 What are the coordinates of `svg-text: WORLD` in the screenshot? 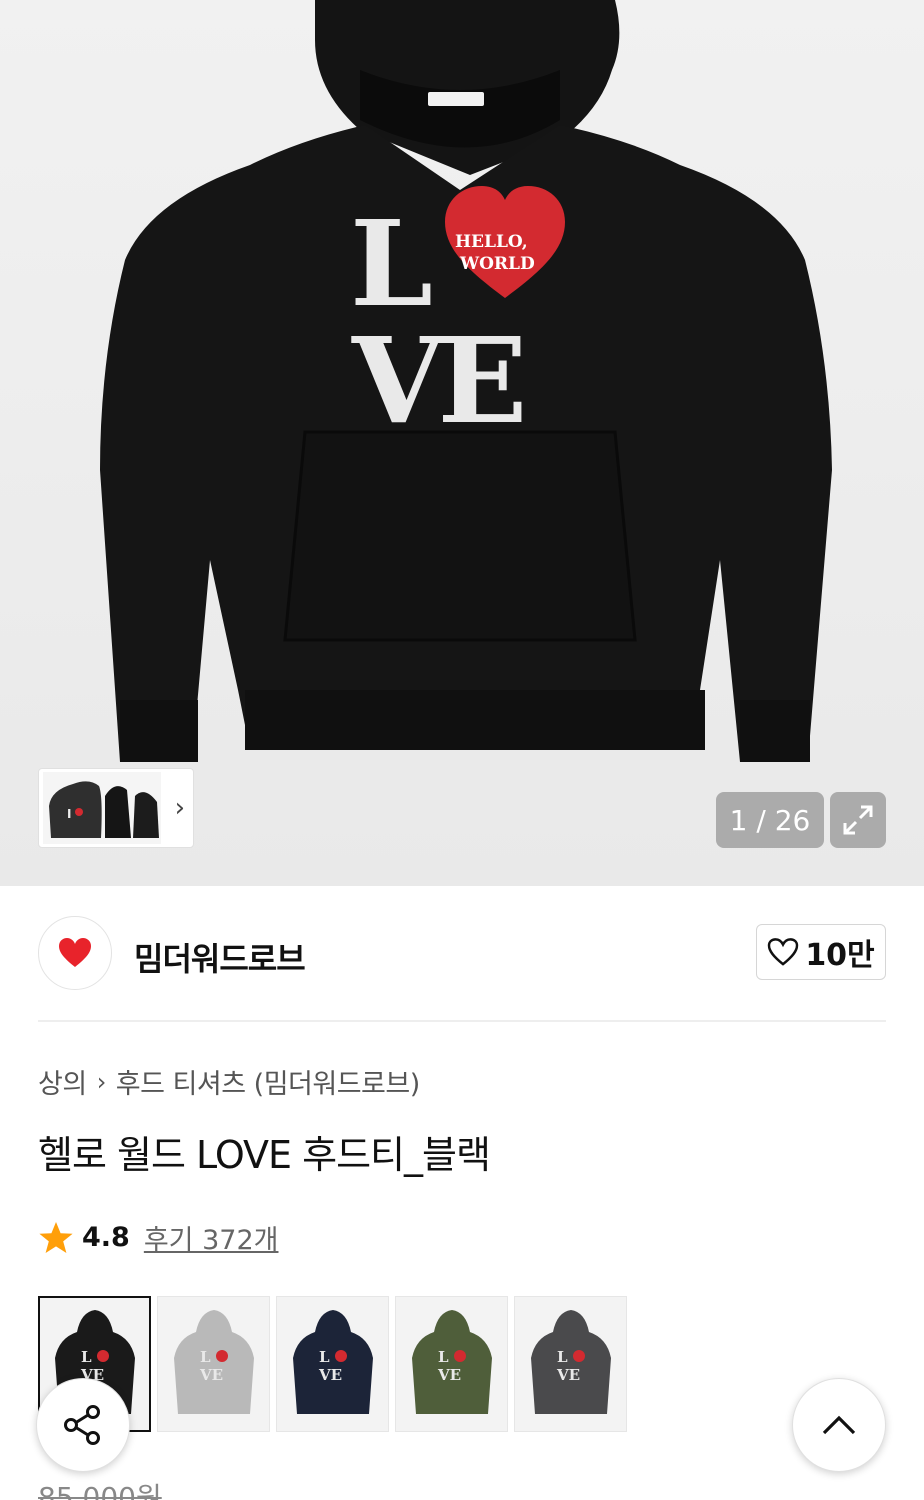 It's located at (497, 264).